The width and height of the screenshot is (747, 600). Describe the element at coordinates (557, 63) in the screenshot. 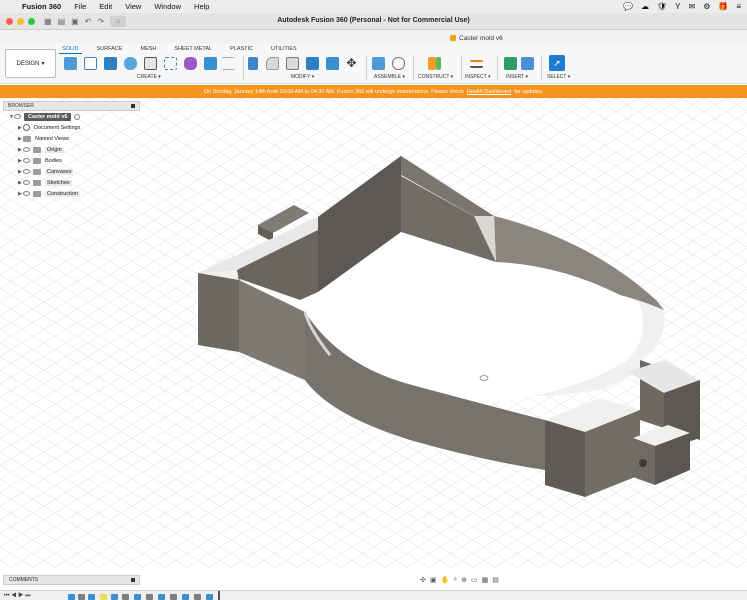

I see `select-icon: ➚` at that location.